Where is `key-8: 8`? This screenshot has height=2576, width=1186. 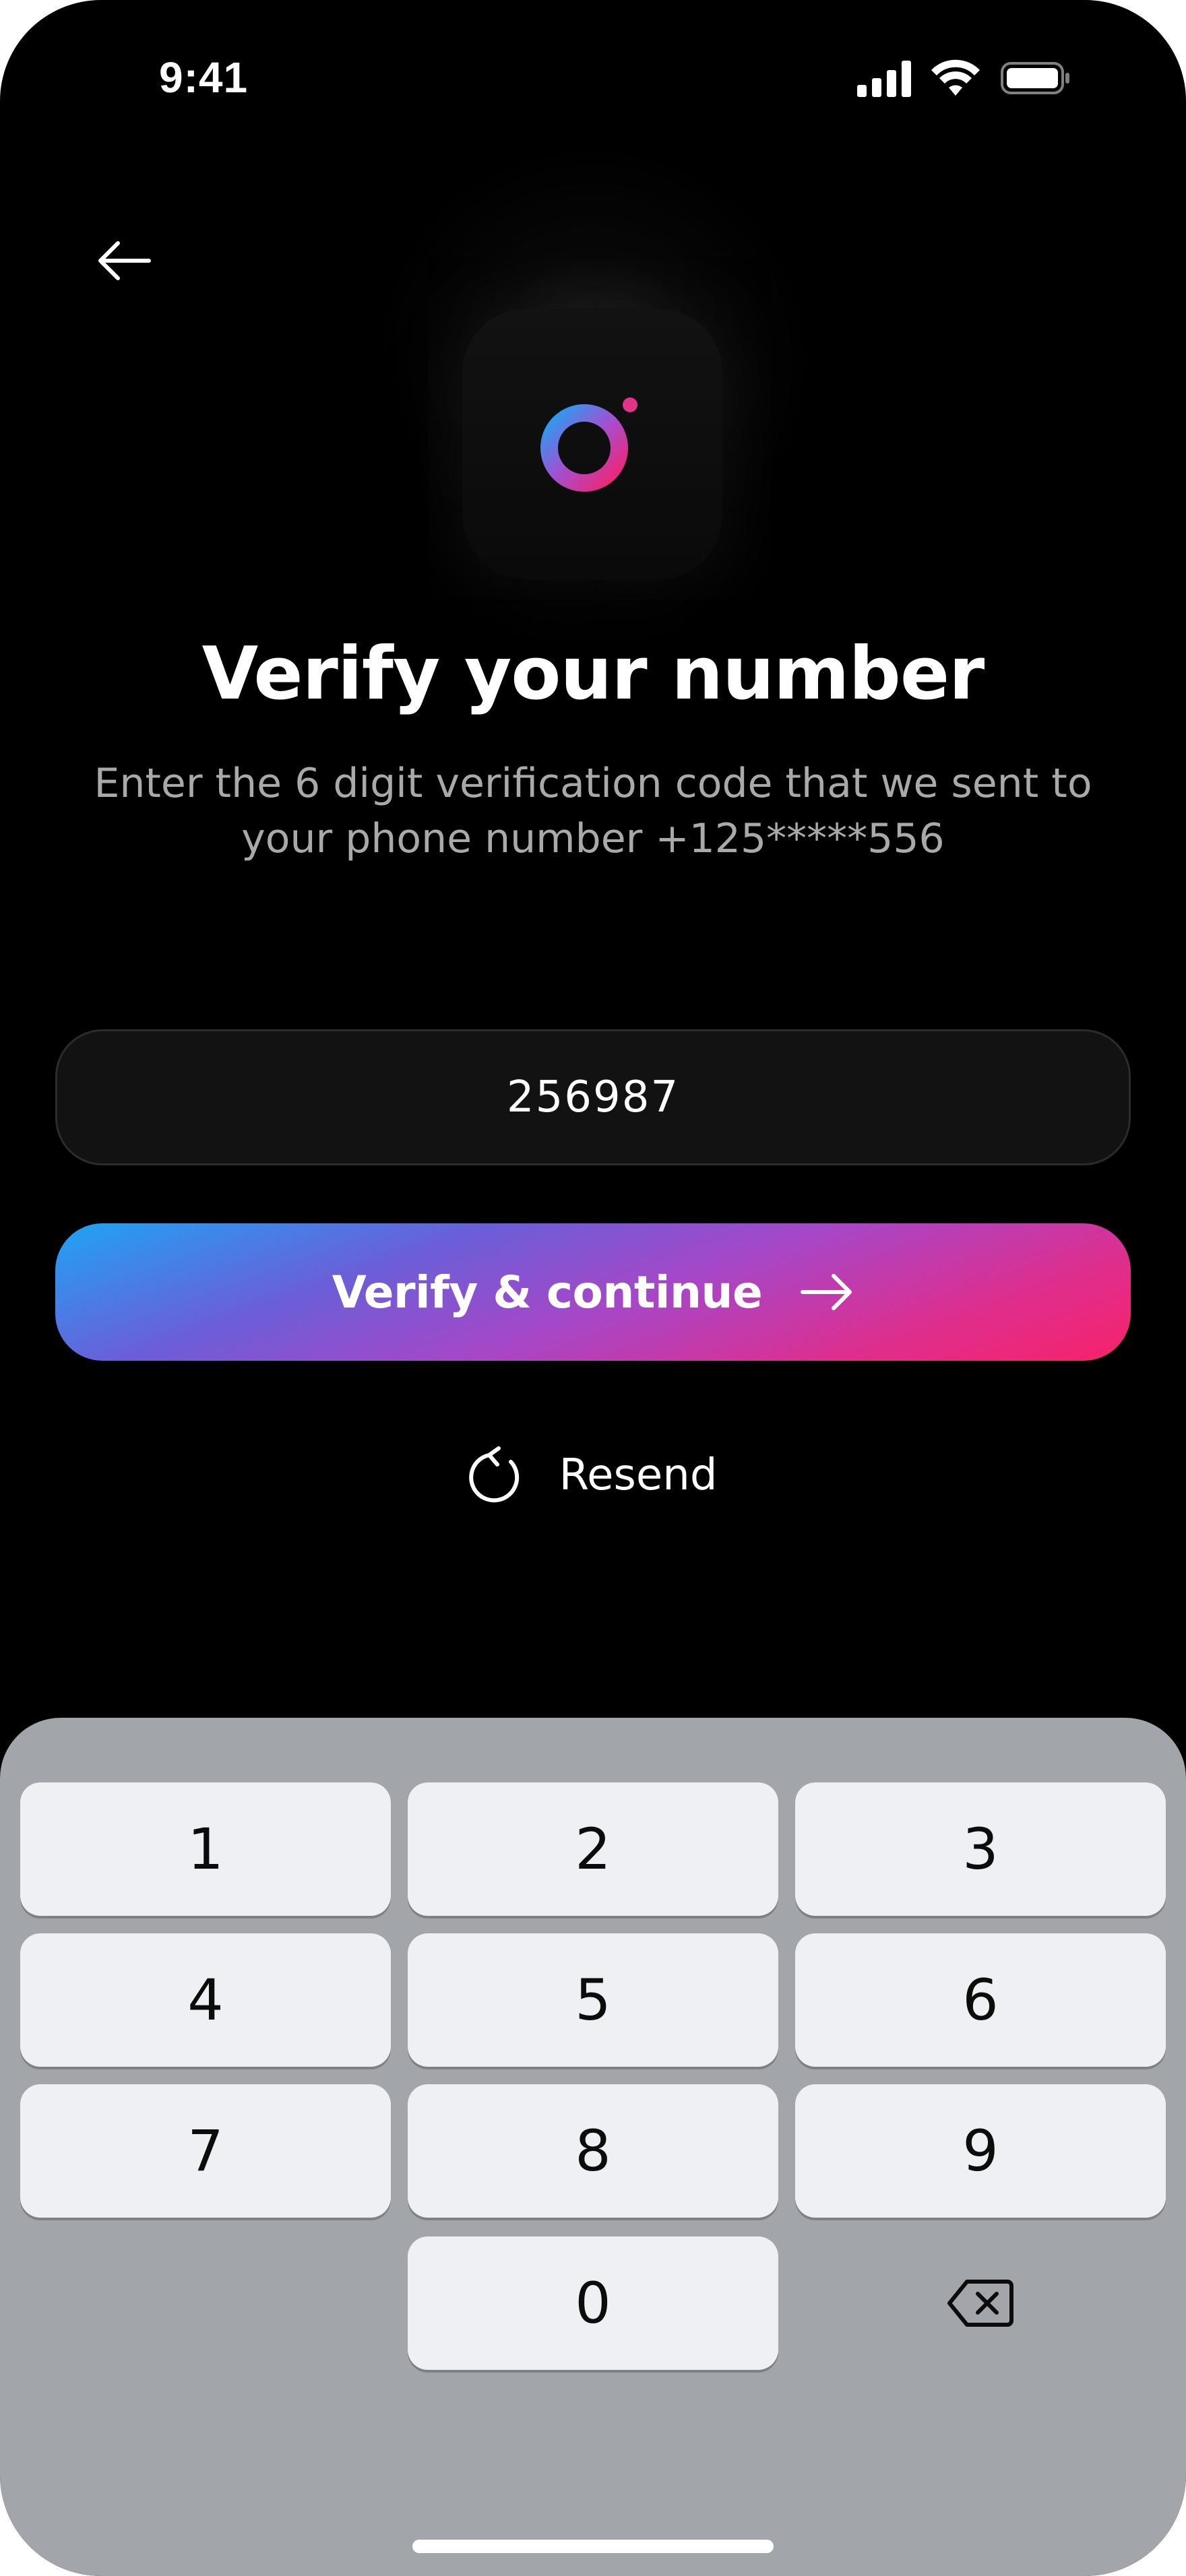 key-8: 8 is located at coordinates (593, 2151).